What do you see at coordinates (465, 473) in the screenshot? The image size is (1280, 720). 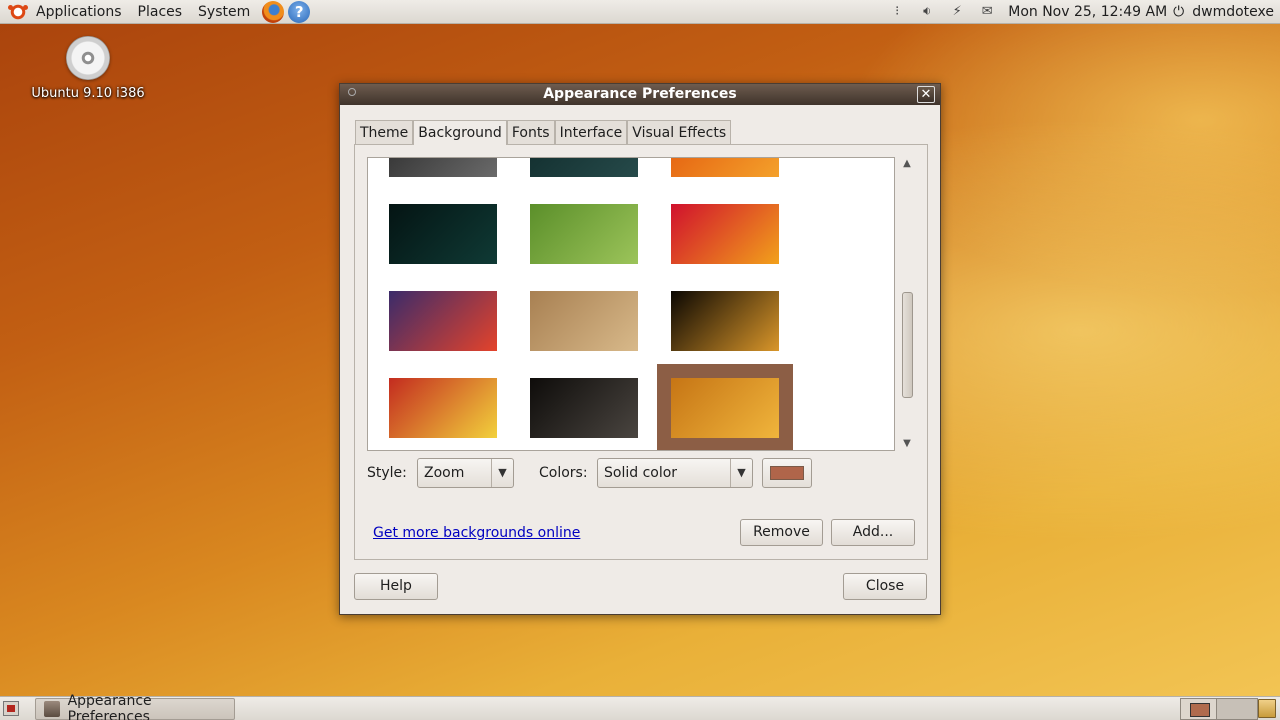 I see `style-combo: Zoom ▼` at bounding box center [465, 473].